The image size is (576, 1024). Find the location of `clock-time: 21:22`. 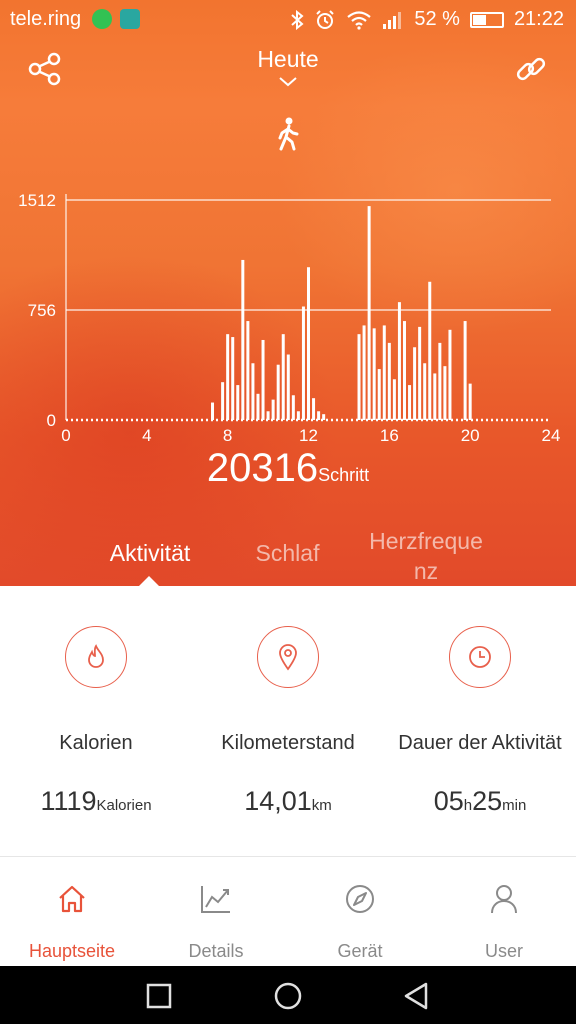

clock-time: 21:22 is located at coordinates (538, 19).